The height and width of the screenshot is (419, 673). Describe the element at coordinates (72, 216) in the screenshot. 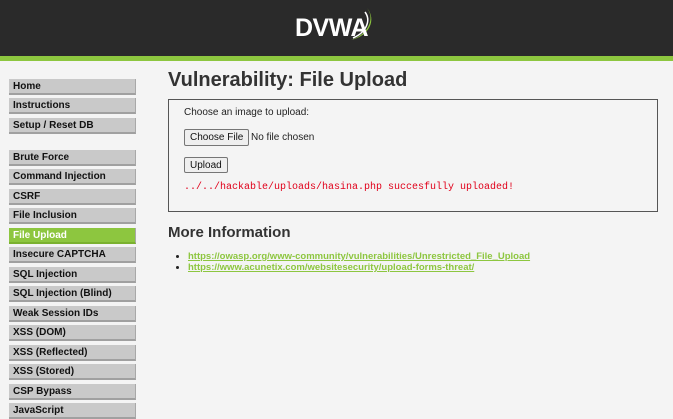

I see `menu-item-file-inclusion: File Inclusion` at that location.